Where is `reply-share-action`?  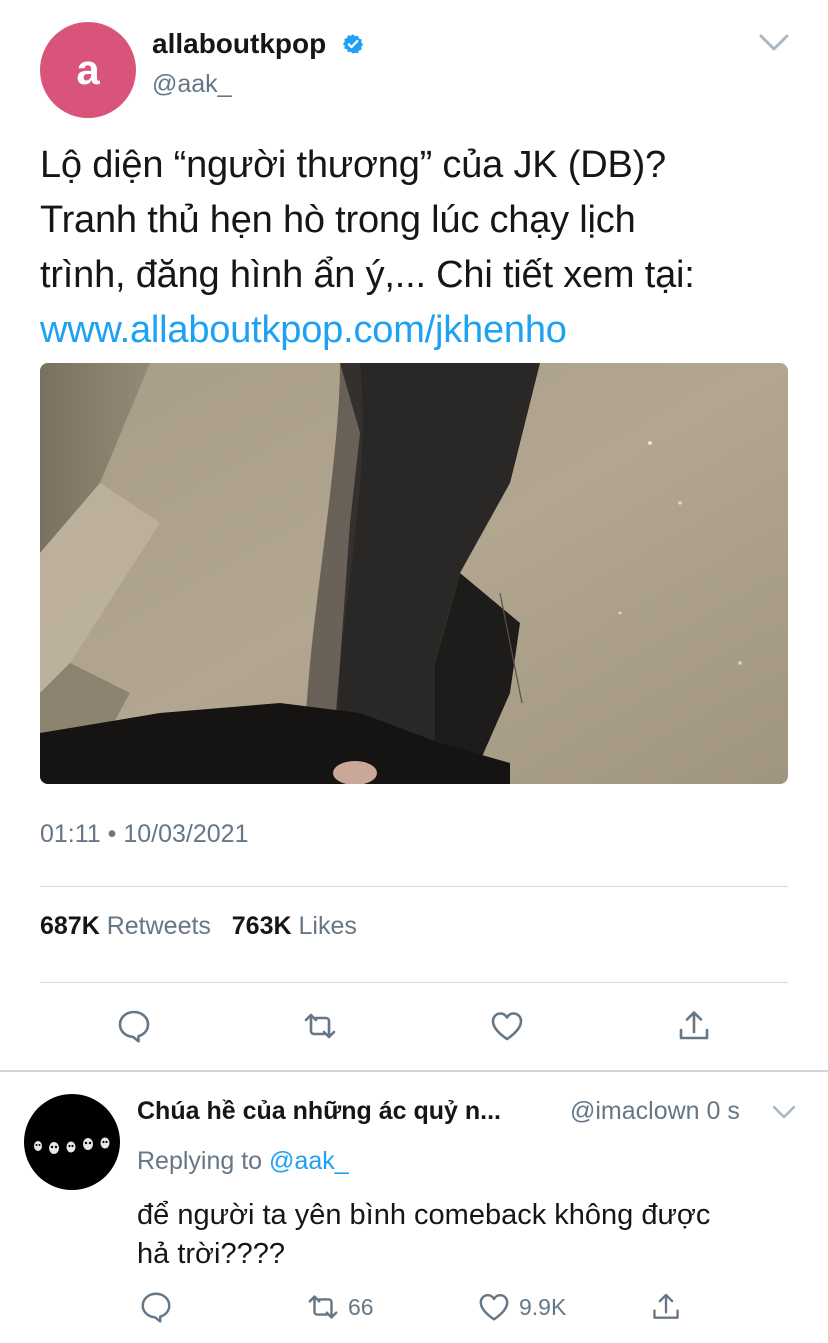 reply-share-action is located at coordinates (666, 1307).